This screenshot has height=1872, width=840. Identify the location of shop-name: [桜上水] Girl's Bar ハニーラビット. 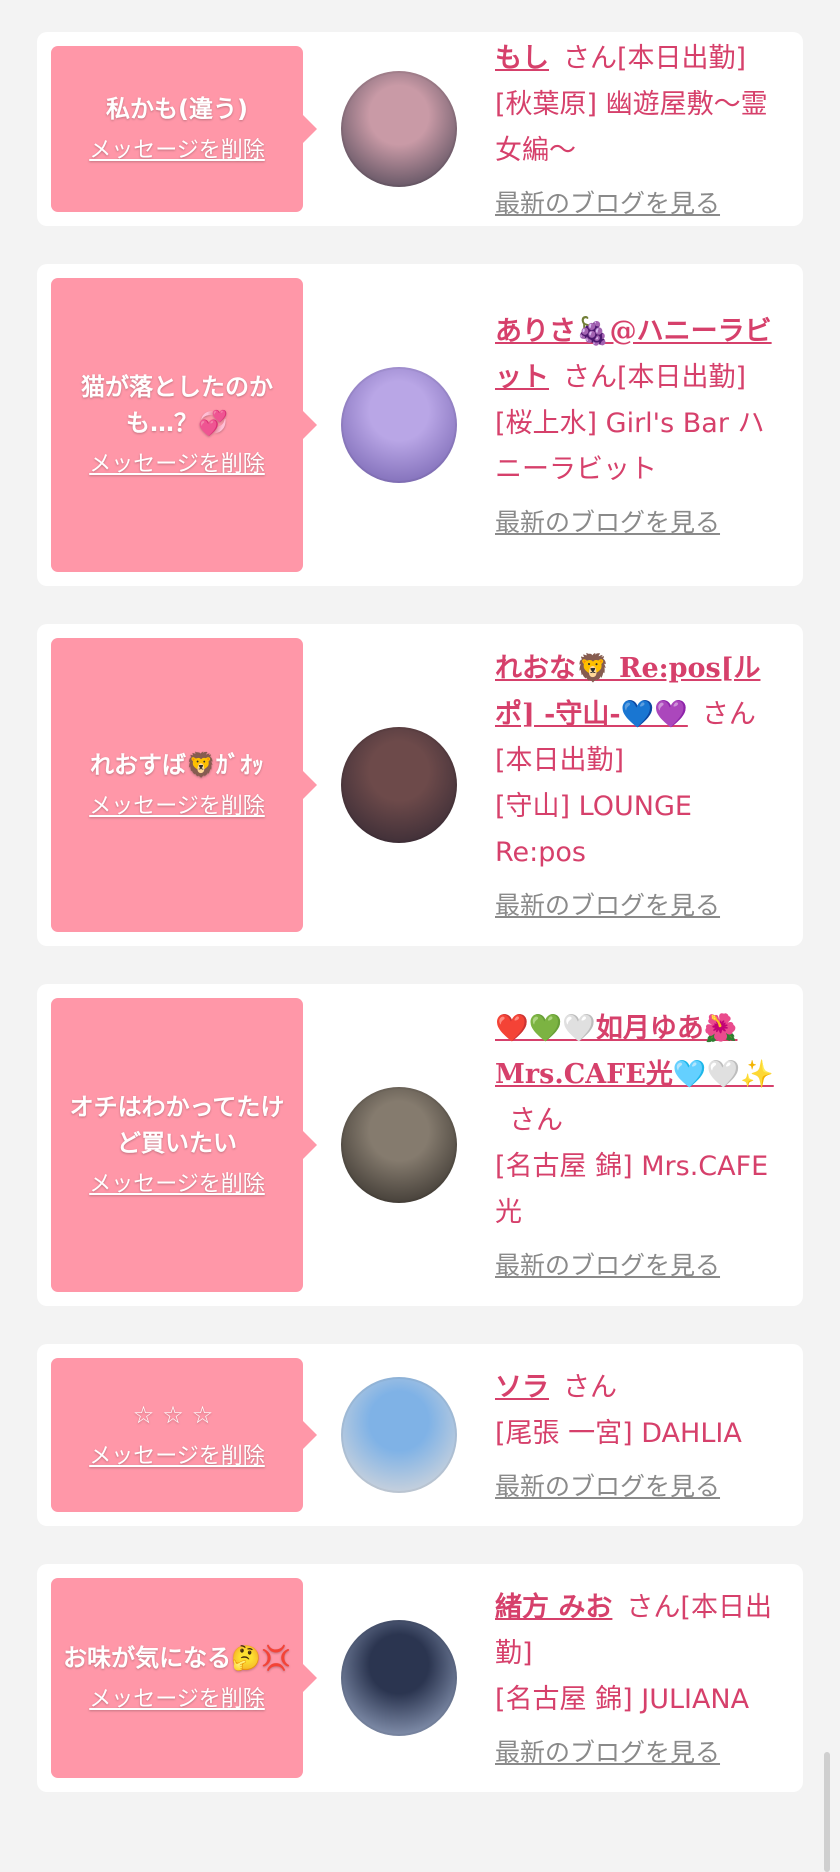
(630, 446).